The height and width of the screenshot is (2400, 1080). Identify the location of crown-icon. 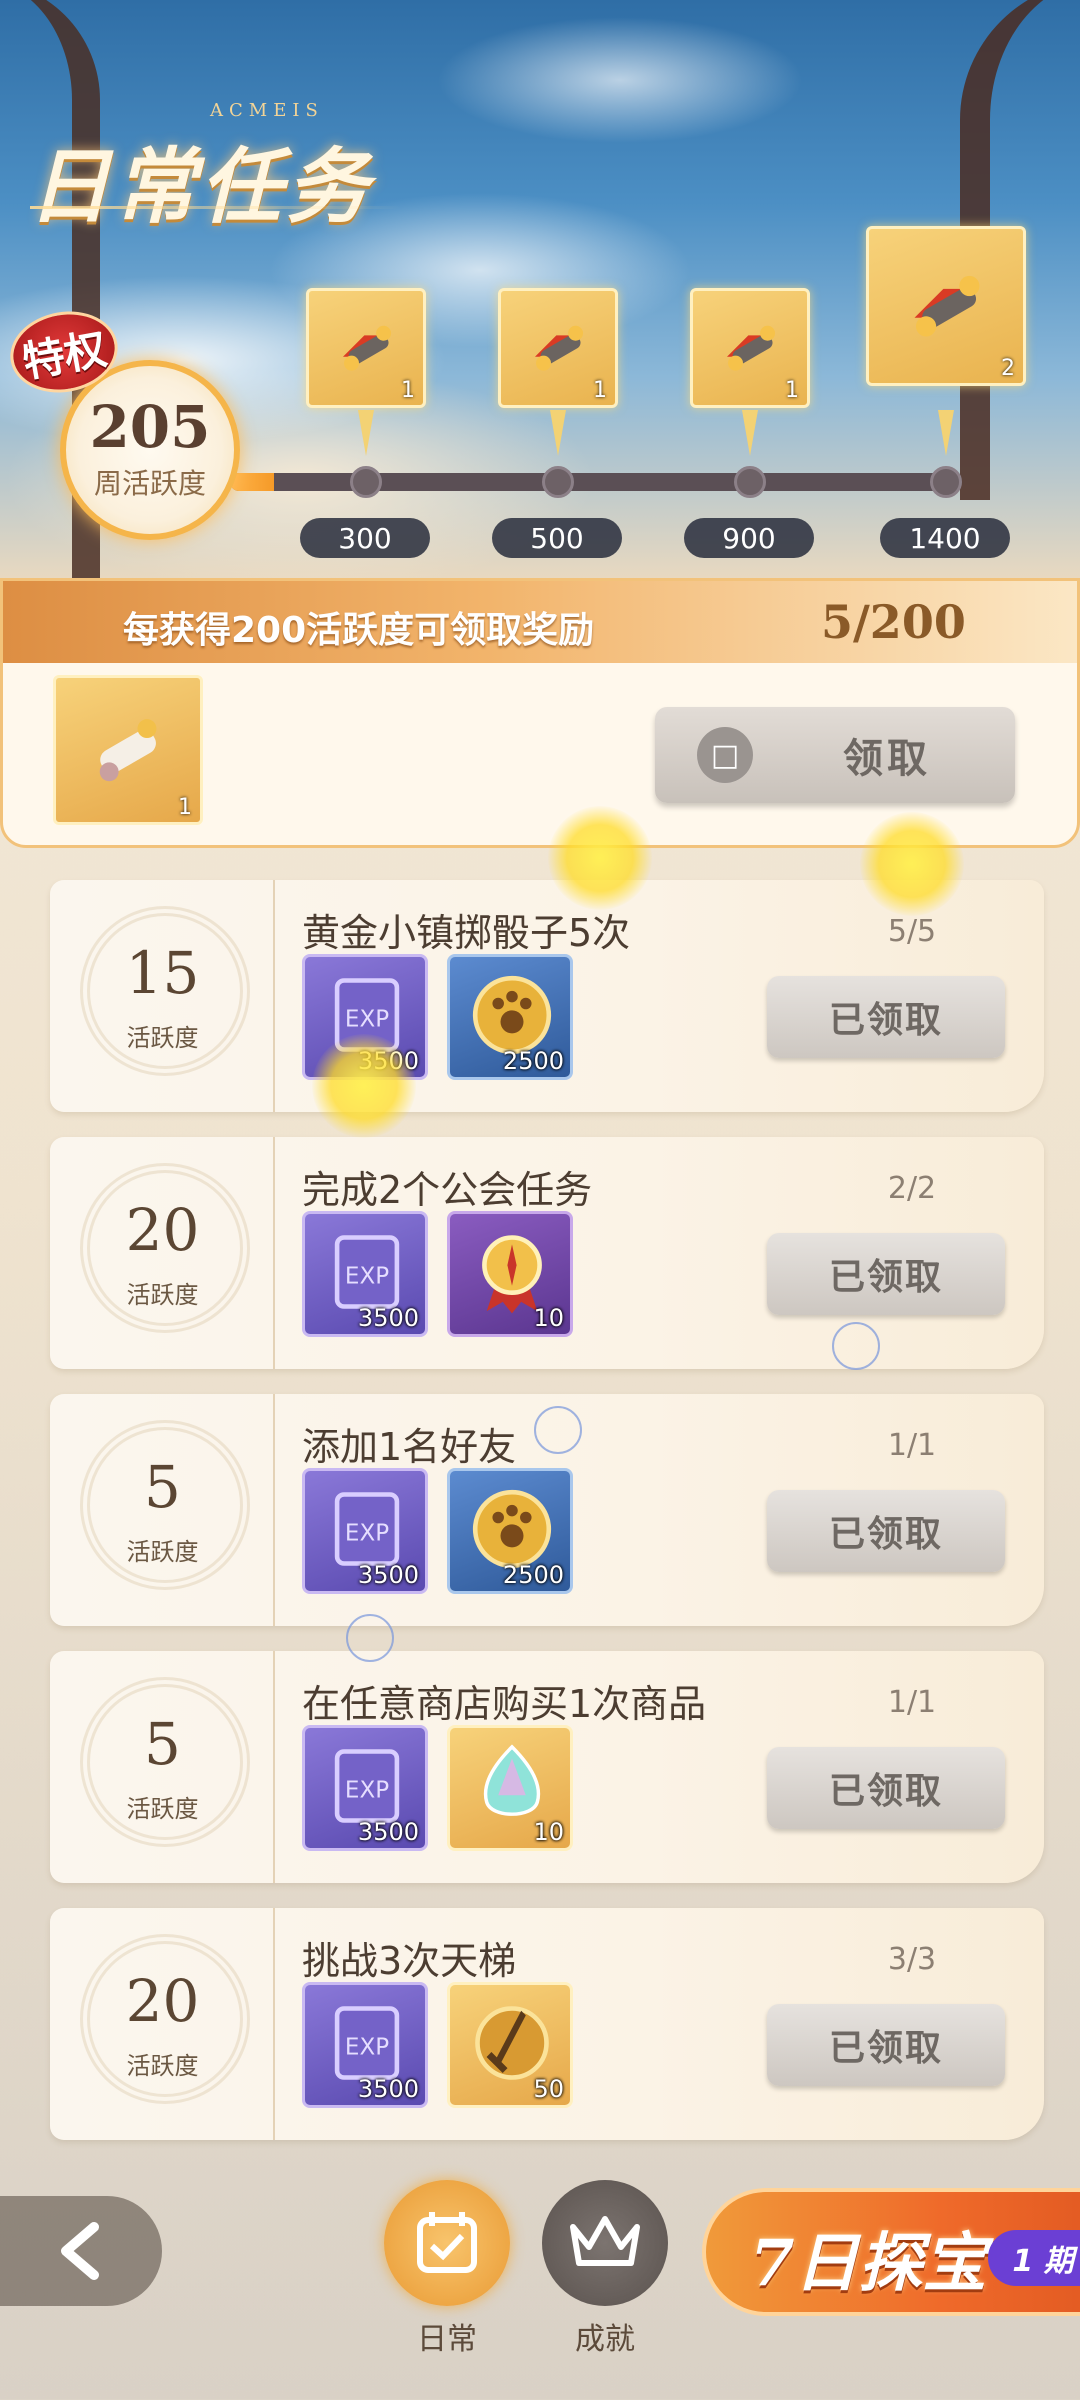
(605, 2243).